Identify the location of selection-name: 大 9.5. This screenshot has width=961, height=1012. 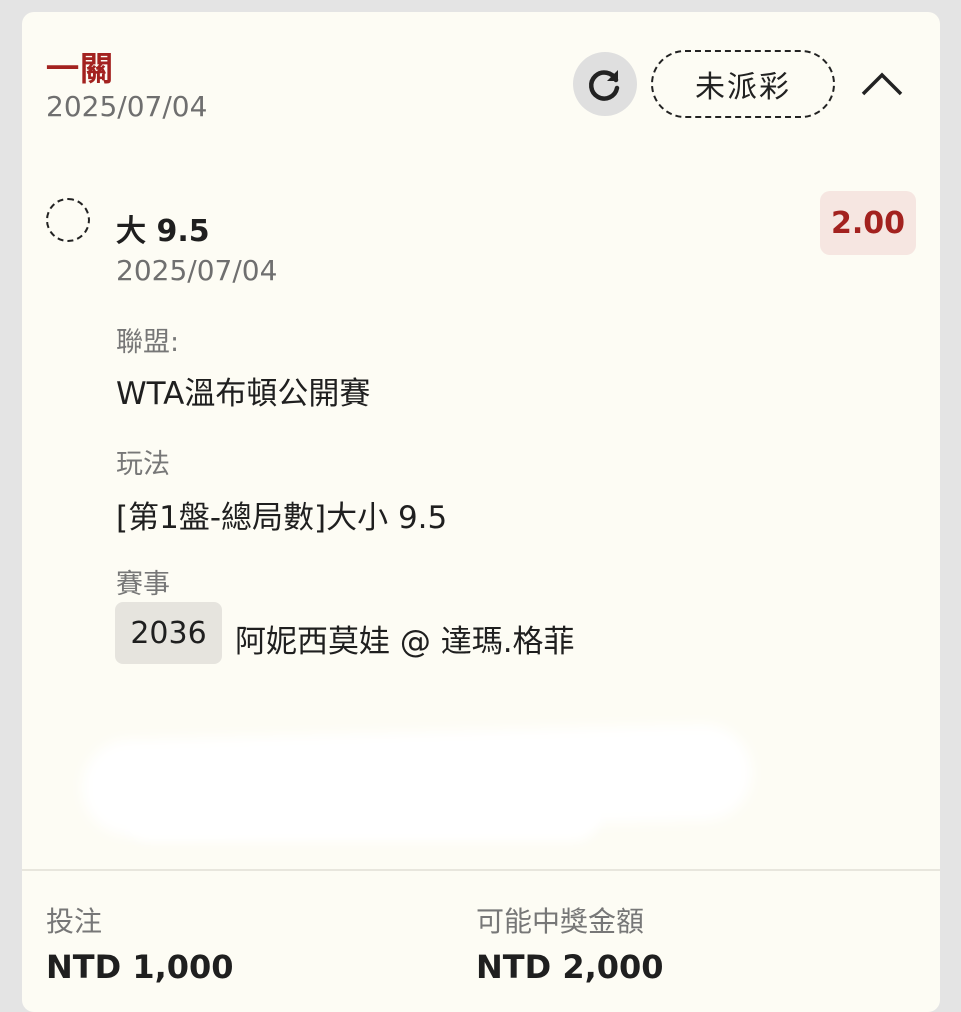
(163, 231).